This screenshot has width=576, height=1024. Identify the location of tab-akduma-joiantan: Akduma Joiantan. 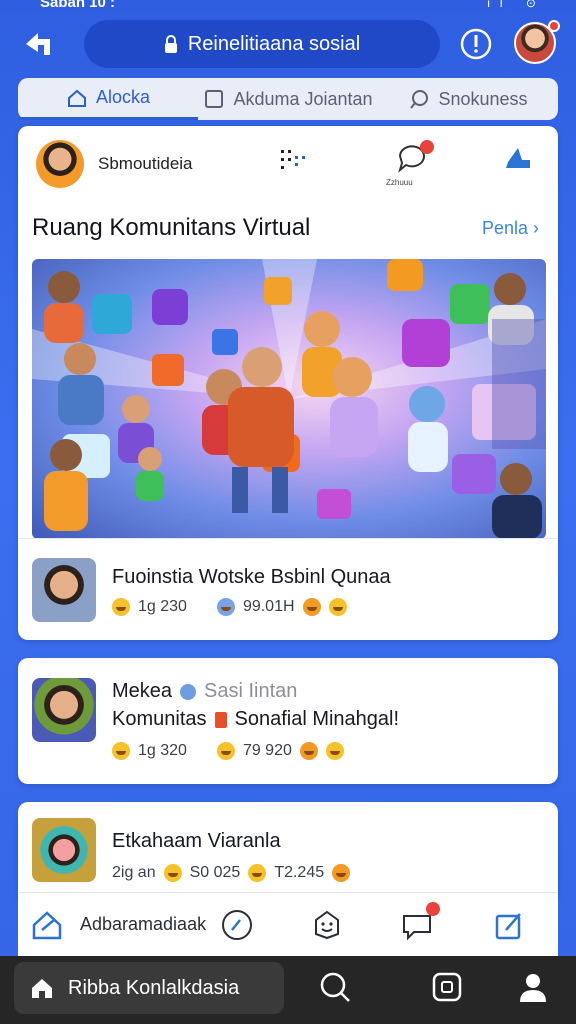
(288, 99).